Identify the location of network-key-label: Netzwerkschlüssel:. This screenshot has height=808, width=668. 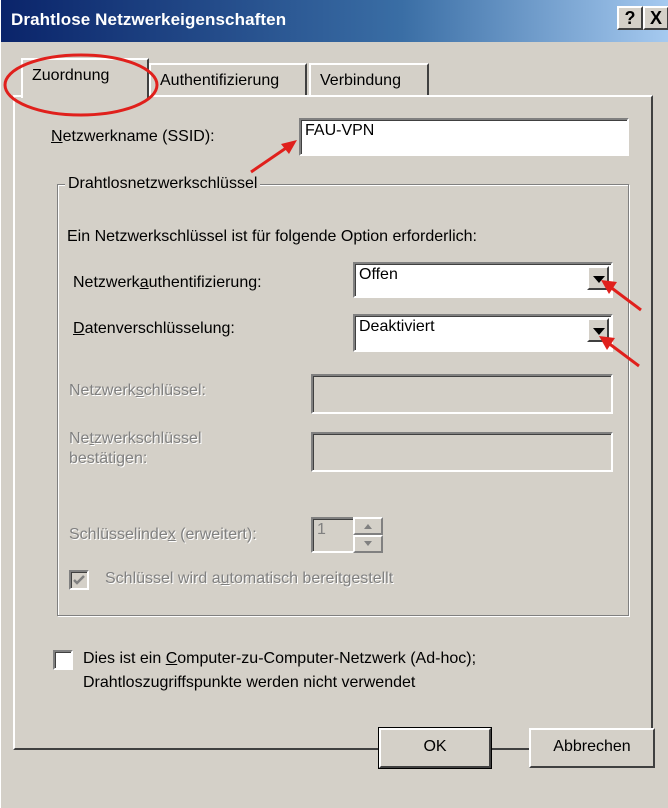
(137, 390).